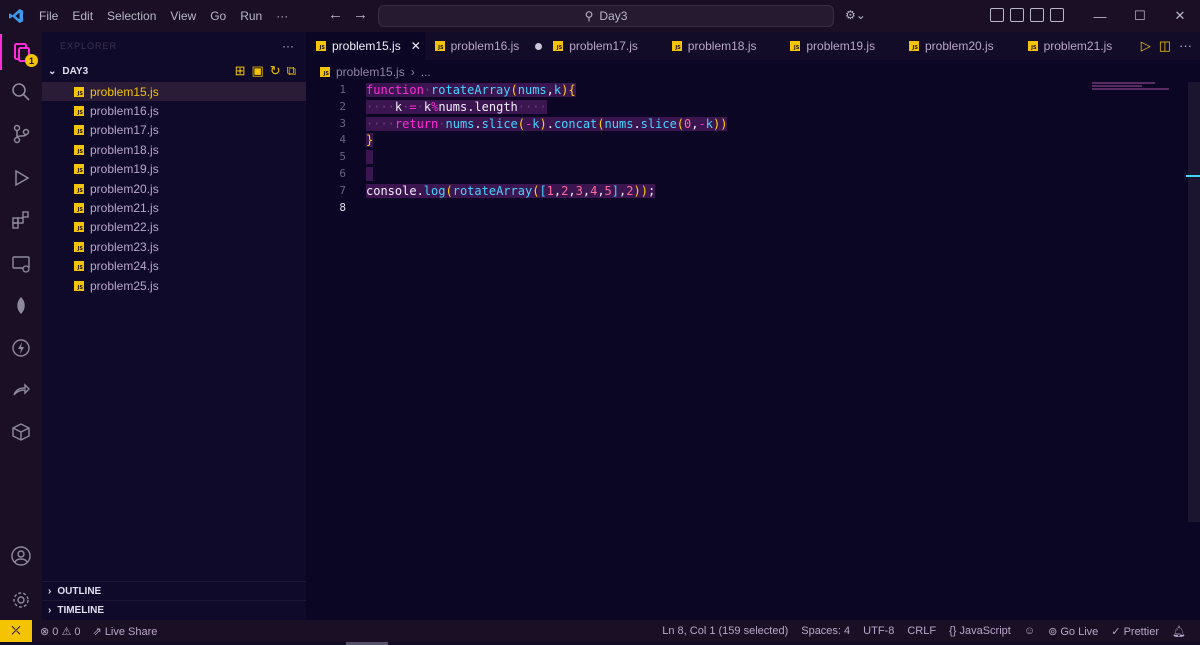 The height and width of the screenshot is (645, 1200). Describe the element at coordinates (855, 15) in the screenshot. I see `copilot-icon: ⚙⌄` at that location.